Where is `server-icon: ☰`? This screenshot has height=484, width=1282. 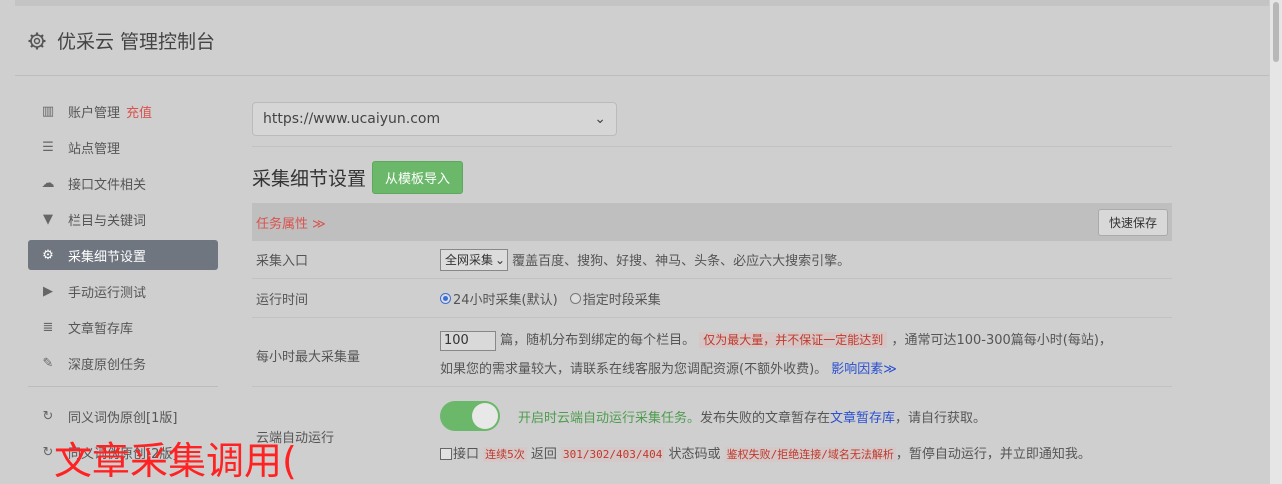
server-icon: ☰ is located at coordinates (48, 147).